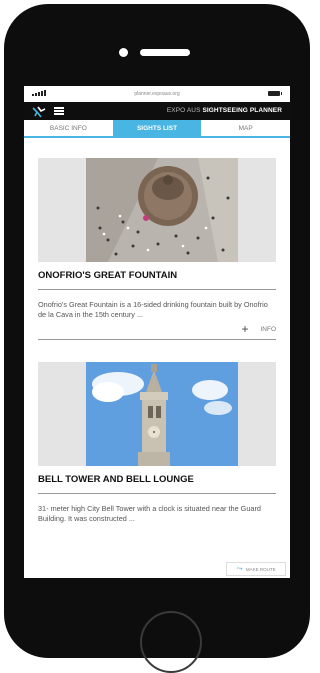  I want to click on info-row: + INFO, so click(157, 330).